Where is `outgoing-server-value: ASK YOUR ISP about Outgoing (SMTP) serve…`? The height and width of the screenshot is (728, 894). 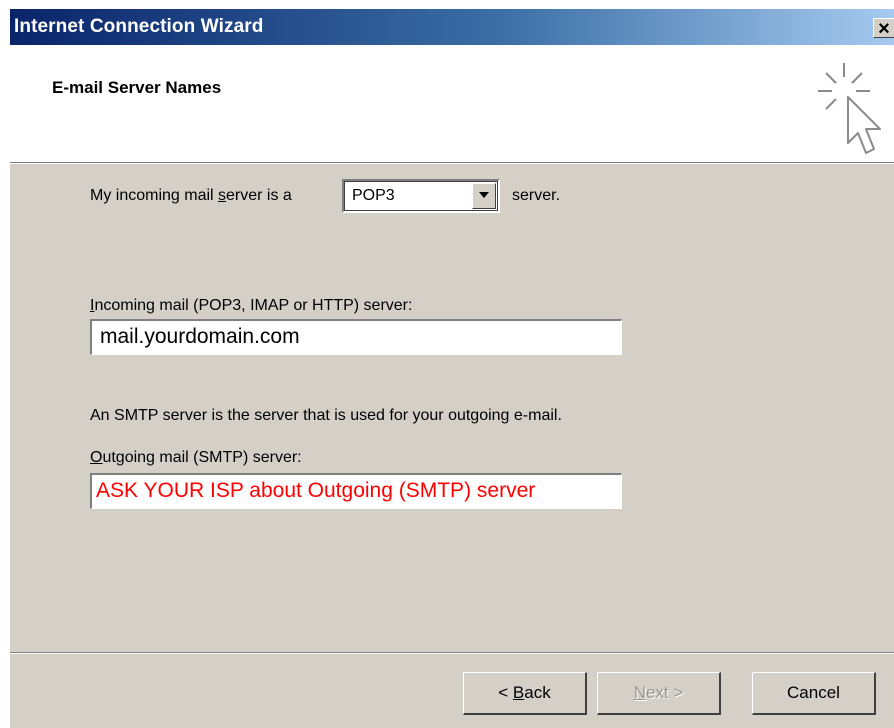 outgoing-server-value: ASK YOUR ISP about Outgoing (SMTP) serve… is located at coordinates (316, 490).